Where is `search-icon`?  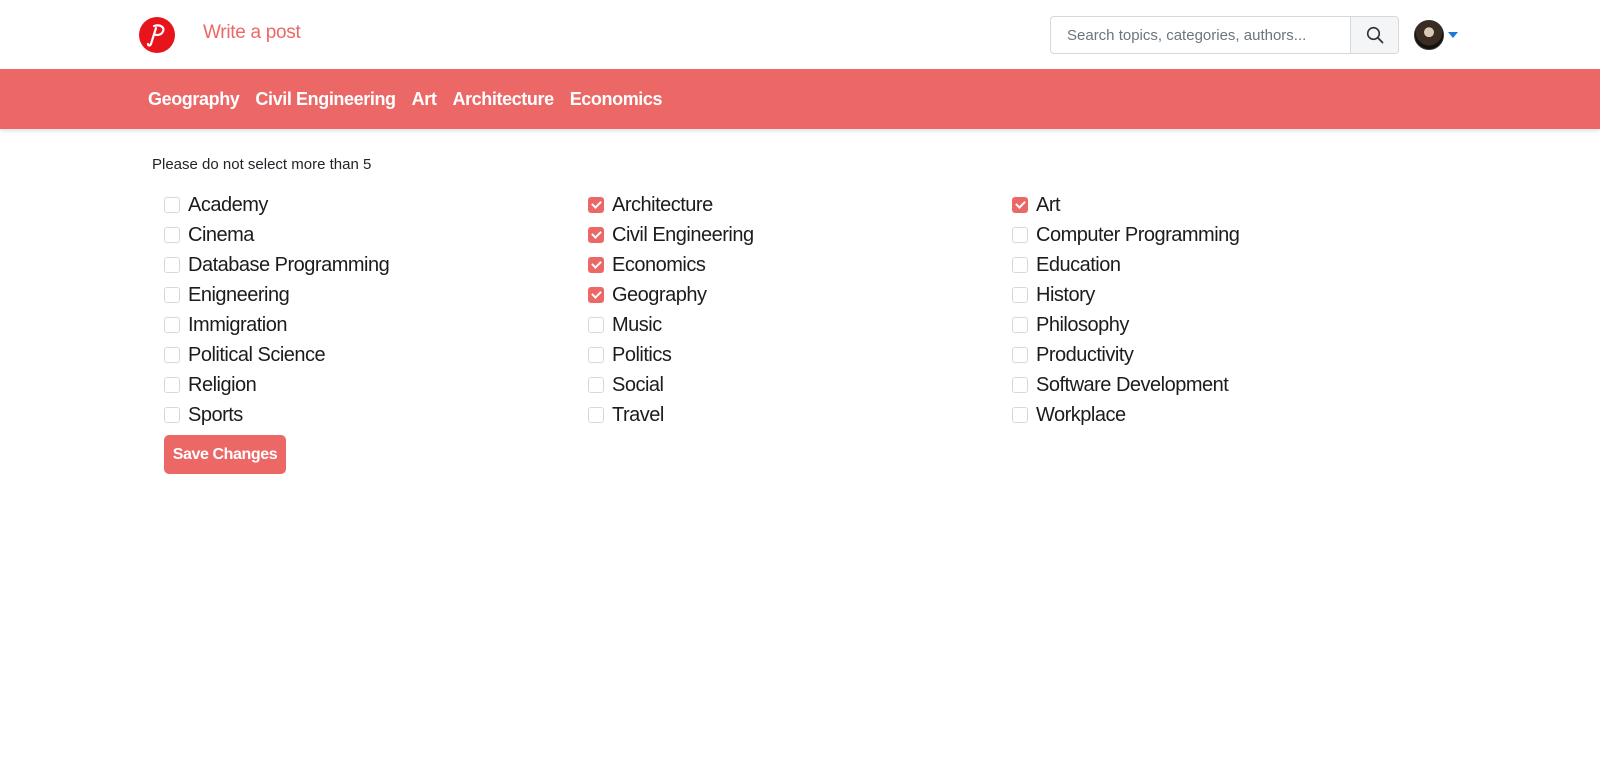
search-icon is located at coordinates (1374, 35).